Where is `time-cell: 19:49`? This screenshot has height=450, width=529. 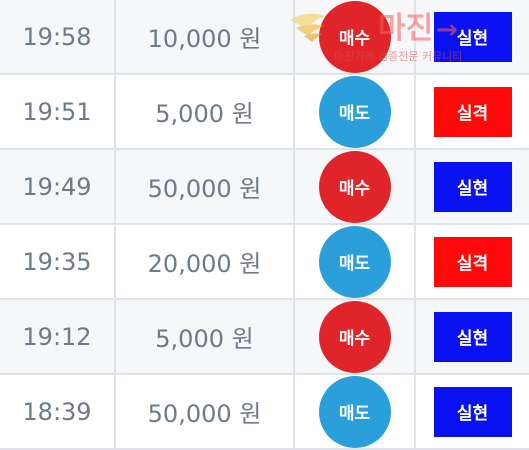
time-cell: 19:49 is located at coordinates (58, 186).